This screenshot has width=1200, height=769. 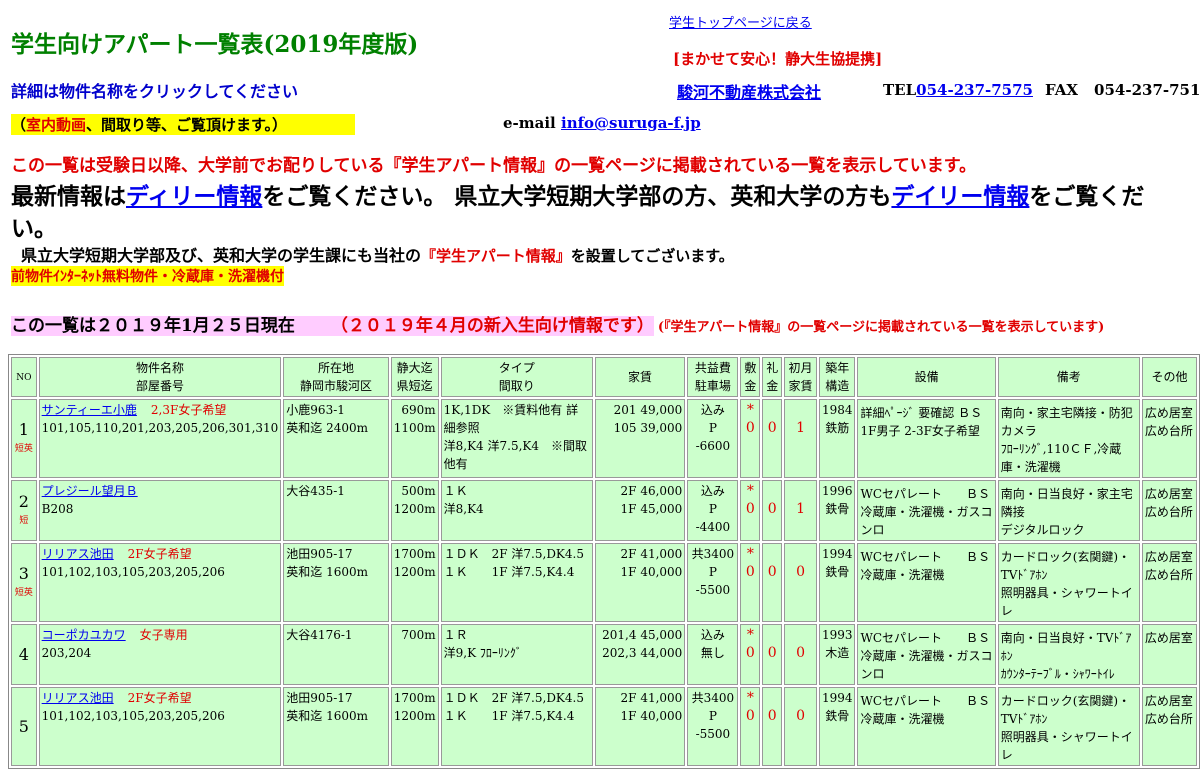 What do you see at coordinates (163, 635) in the screenshot?
I see `property-note: 女子専用` at bounding box center [163, 635].